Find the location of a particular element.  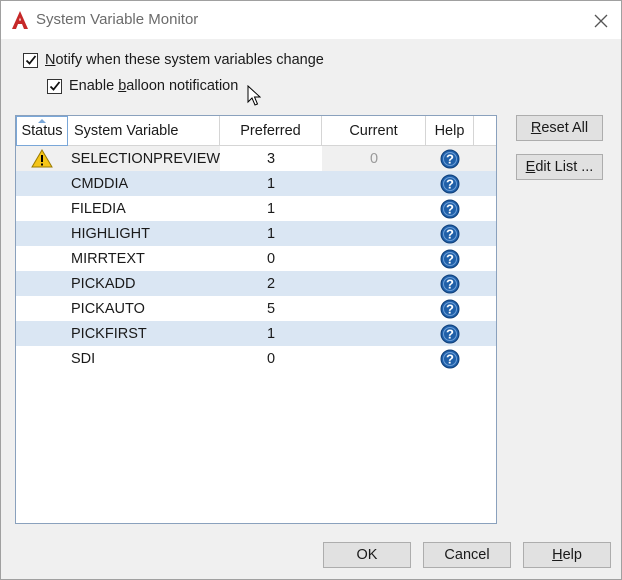

preferred-value: 3 is located at coordinates (271, 158).